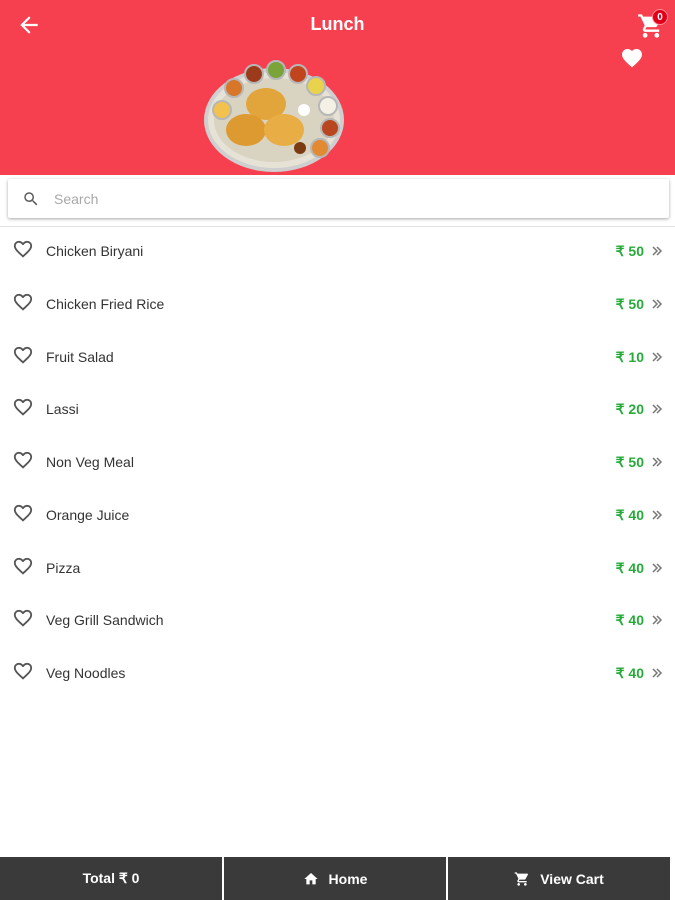 Image resolution: width=675 pixels, height=900 pixels. Describe the element at coordinates (31, 199) in the screenshot. I see `search-icon` at that location.